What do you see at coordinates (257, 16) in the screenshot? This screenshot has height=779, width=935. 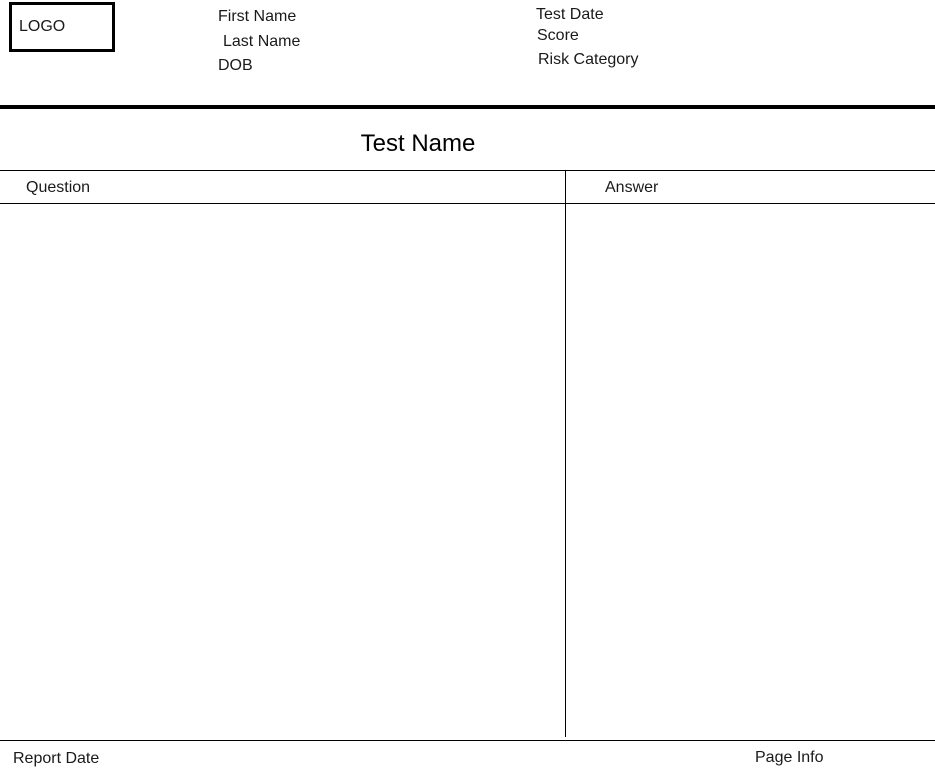 I see `first-name-label: First Name` at bounding box center [257, 16].